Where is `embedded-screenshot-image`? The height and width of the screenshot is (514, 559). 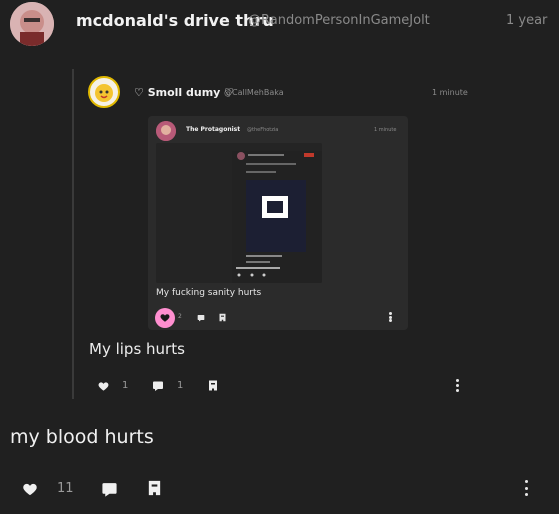 embedded-screenshot-image is located at coordinates (239, 213).